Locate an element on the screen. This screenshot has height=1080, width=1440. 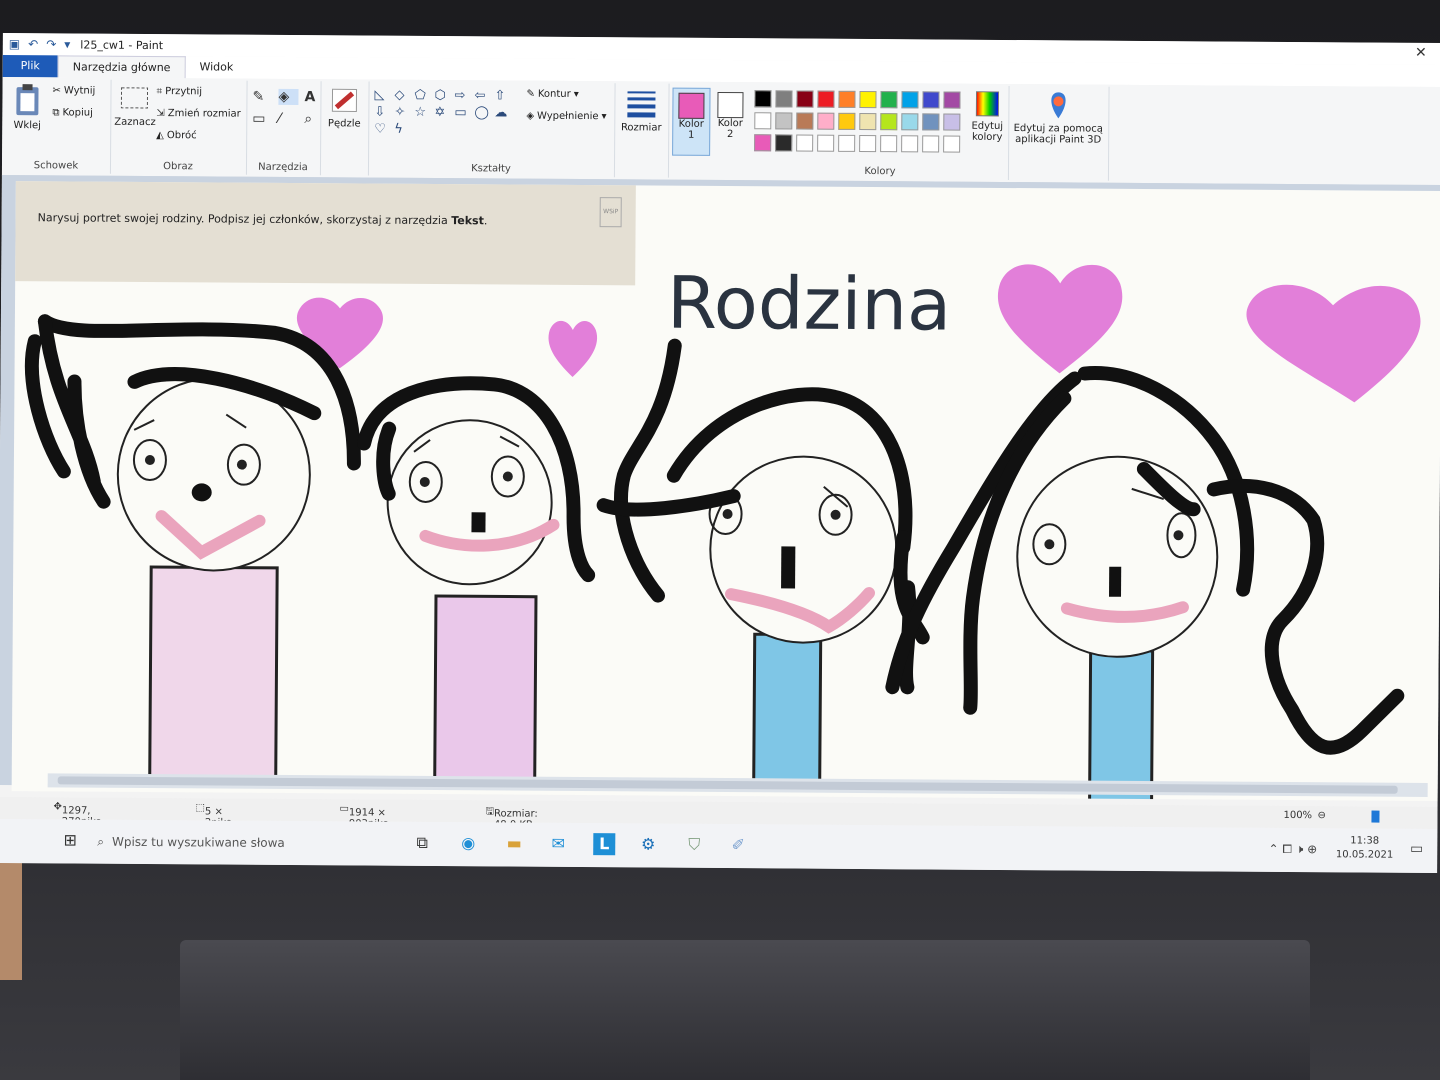
brushes-group: Pędzle is located at coordinates (344, 128).